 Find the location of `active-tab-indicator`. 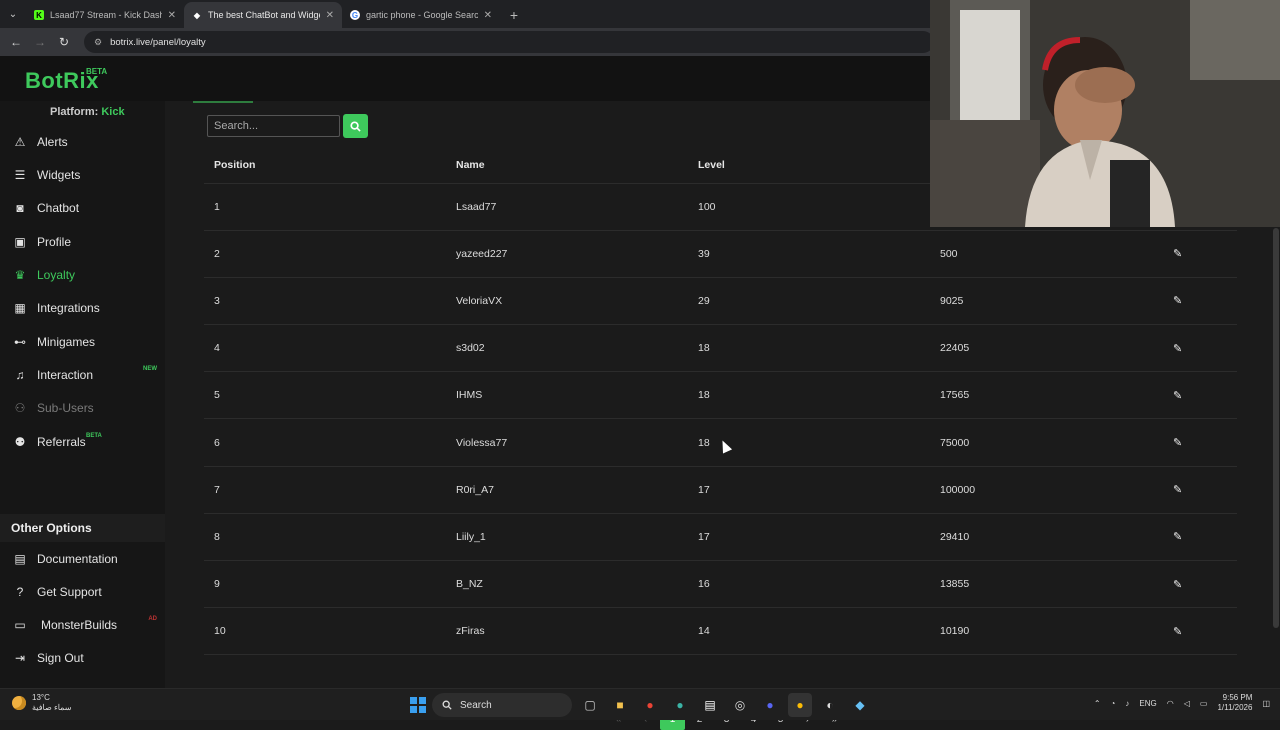

active-tab-indicator is located at coordinates (223, 102).